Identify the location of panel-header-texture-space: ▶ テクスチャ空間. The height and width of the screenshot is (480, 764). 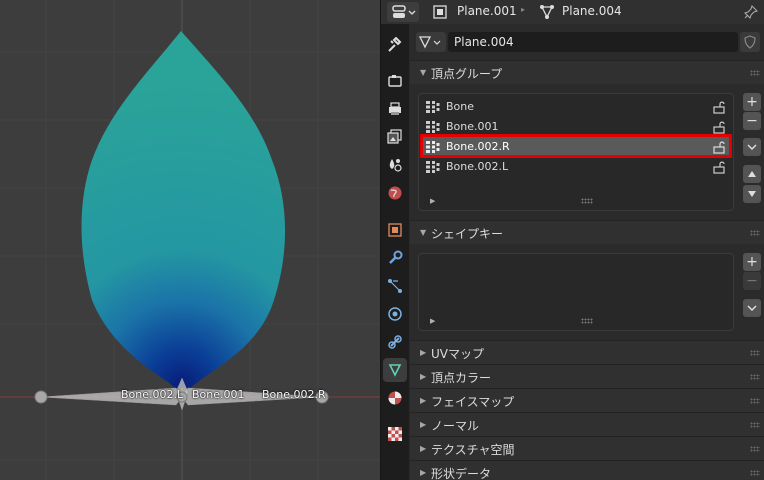
(587, 448).